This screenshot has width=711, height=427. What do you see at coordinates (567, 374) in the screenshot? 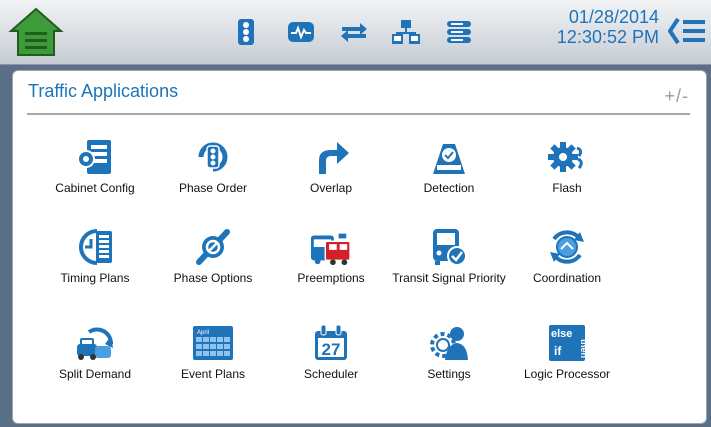
I see `app-label: Logic Processor` at bounding box center [567, 374].